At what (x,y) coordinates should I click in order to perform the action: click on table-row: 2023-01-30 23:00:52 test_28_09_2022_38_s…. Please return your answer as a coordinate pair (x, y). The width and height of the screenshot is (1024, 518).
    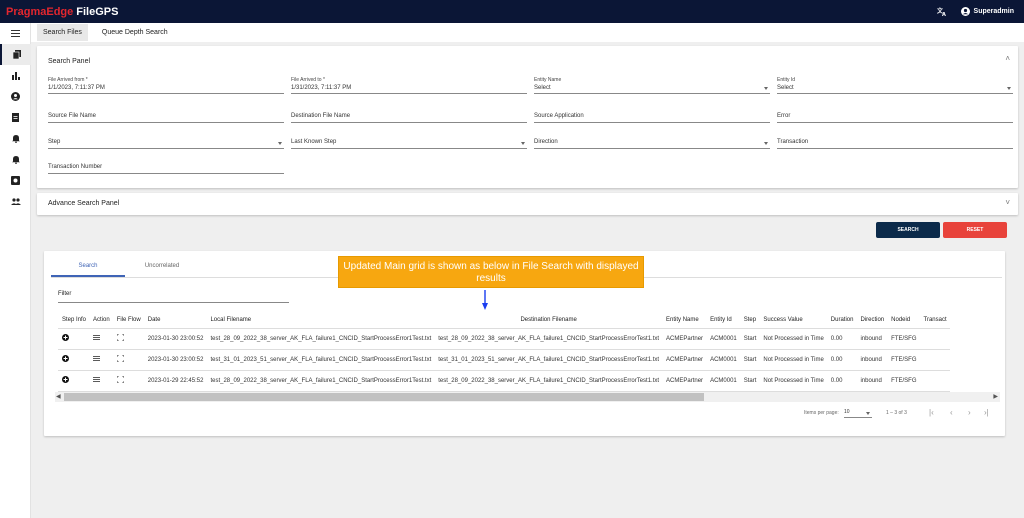
    Looking at the image, I should click on (504, 339).